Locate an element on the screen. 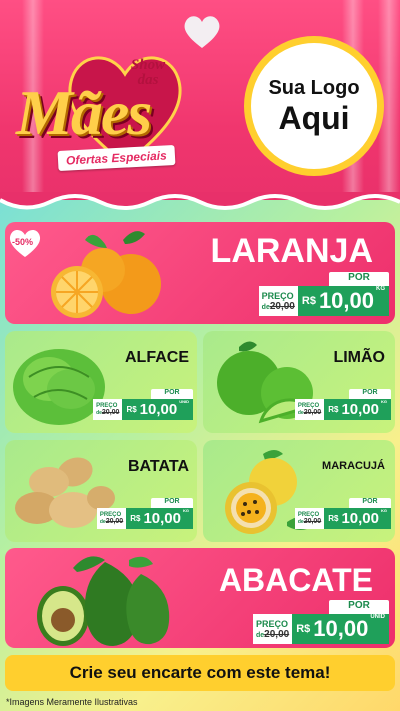 This screenshot has height=711, width=400. new-price: R$ 10,00 KG is located at coordinates (343, 301).